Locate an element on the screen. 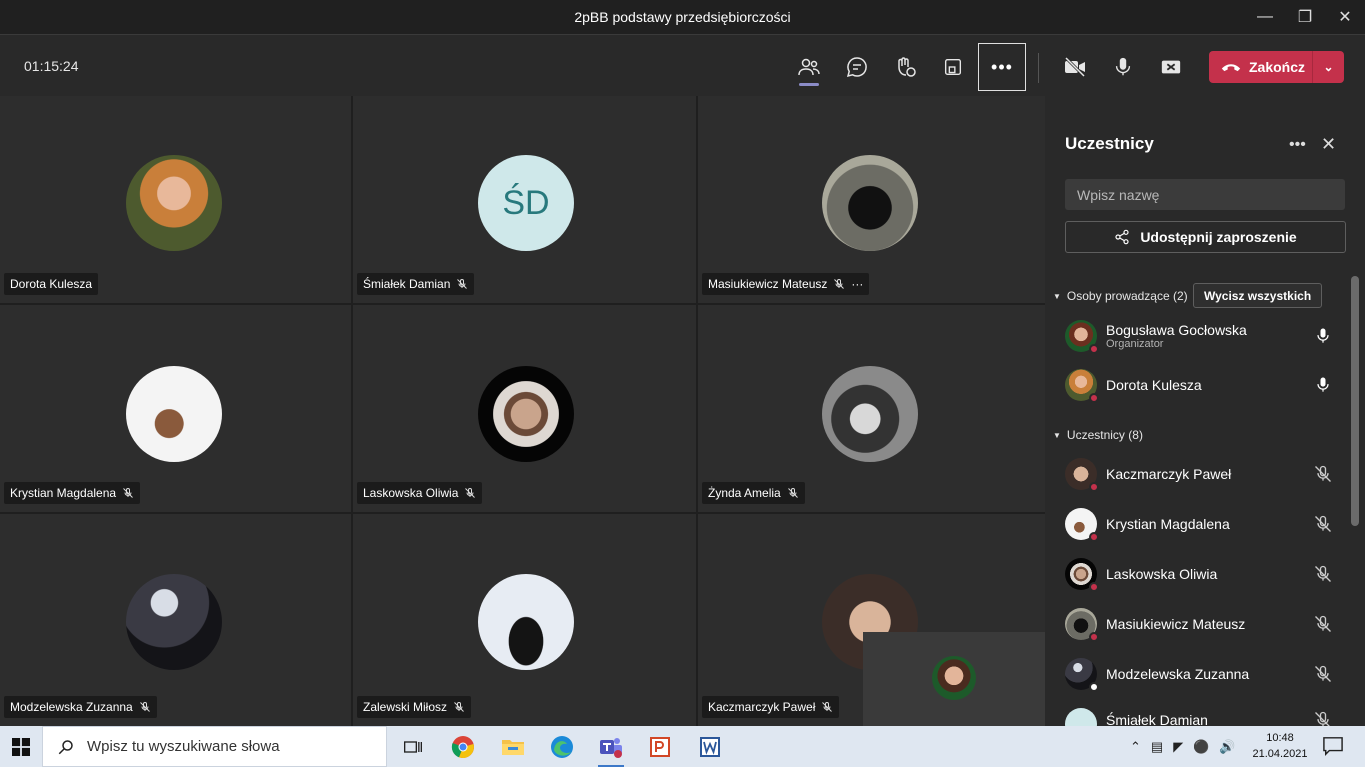 Image resolution: width=1365 pixels, height=767 pixels. end-call-button: Zakończ ⌄ is located at coordinates (1276, 67).